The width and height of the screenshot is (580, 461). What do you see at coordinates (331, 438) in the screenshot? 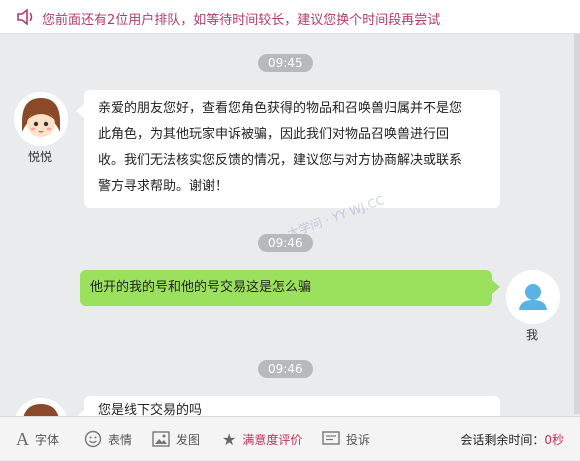
I see `complaint-icon` at bounding box center [331, 438].